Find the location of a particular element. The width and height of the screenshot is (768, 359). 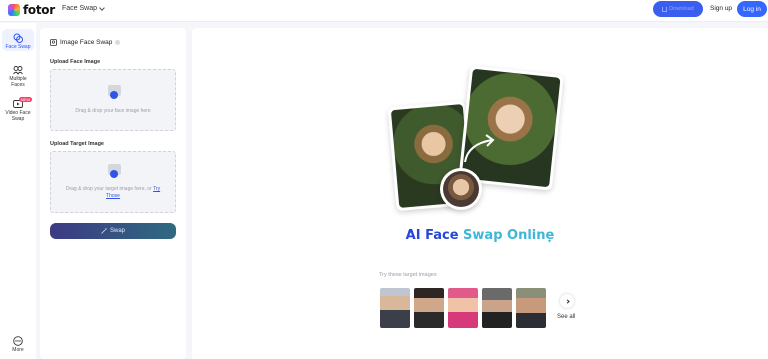

signup-link: Sign up is located at coordinates (721, 8).